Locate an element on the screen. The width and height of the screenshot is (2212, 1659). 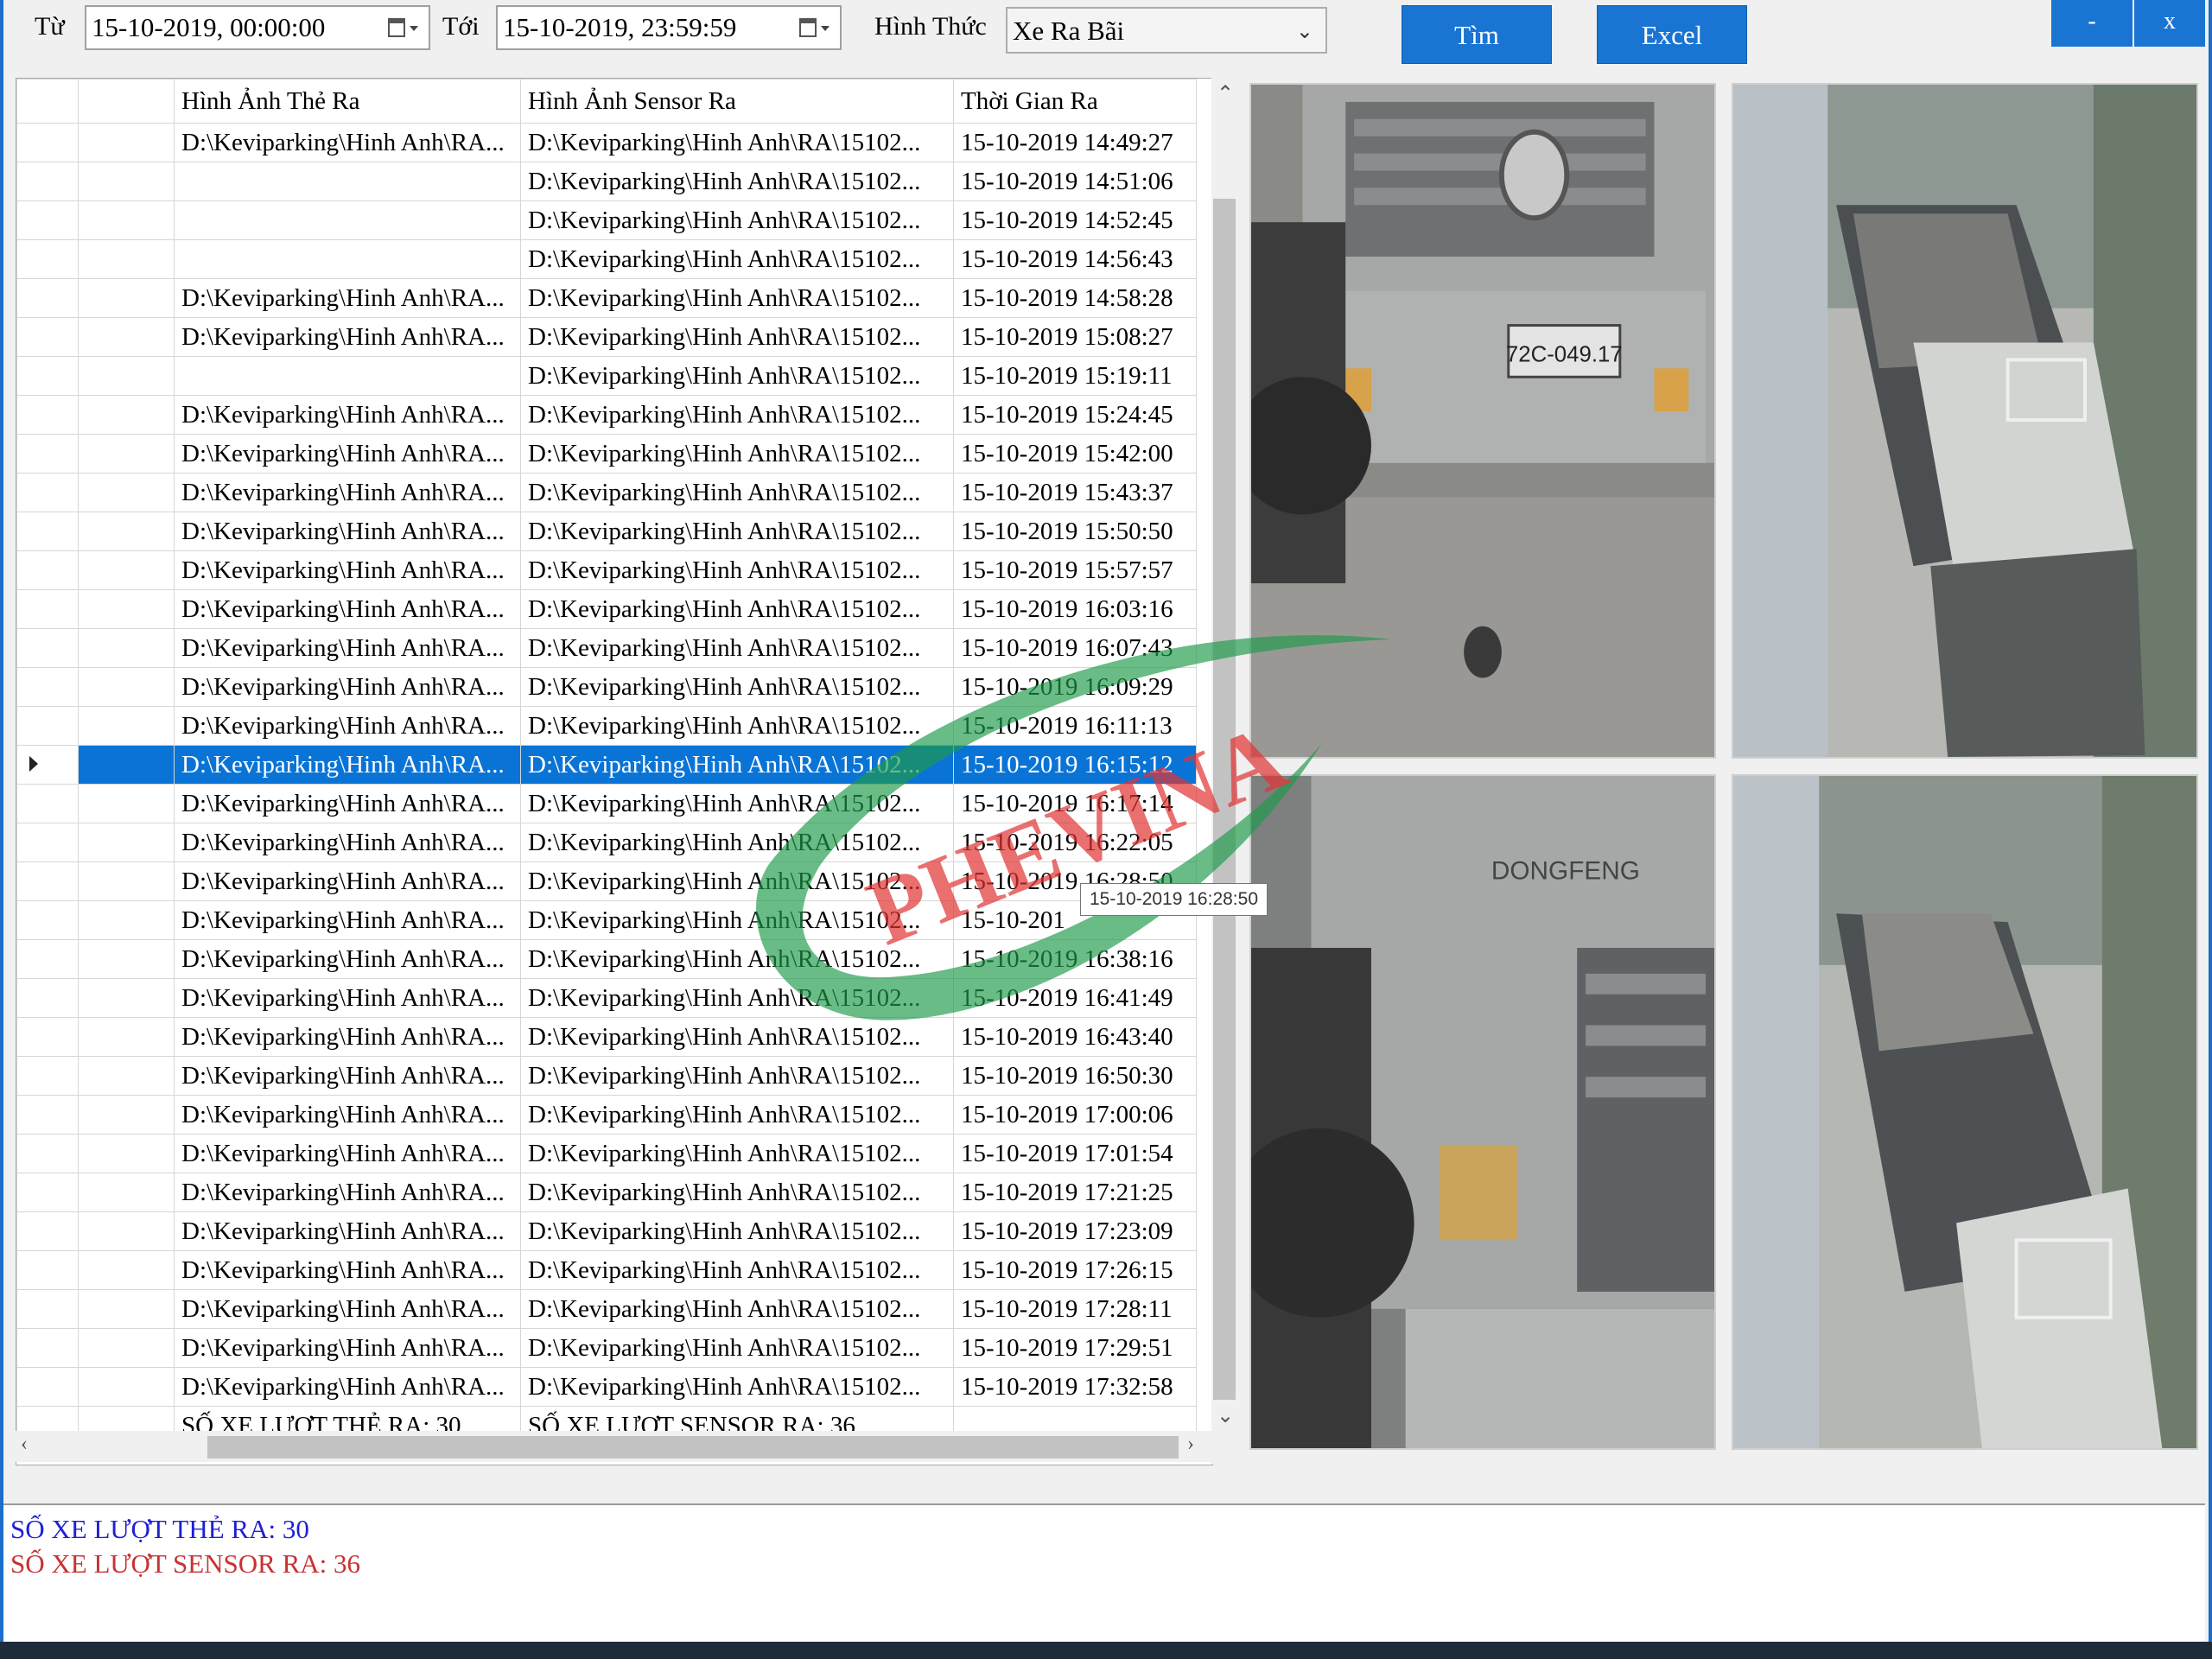
exit-time-cell: 15-10-2019 15:43:37 is located at coordinates (1075, 492).